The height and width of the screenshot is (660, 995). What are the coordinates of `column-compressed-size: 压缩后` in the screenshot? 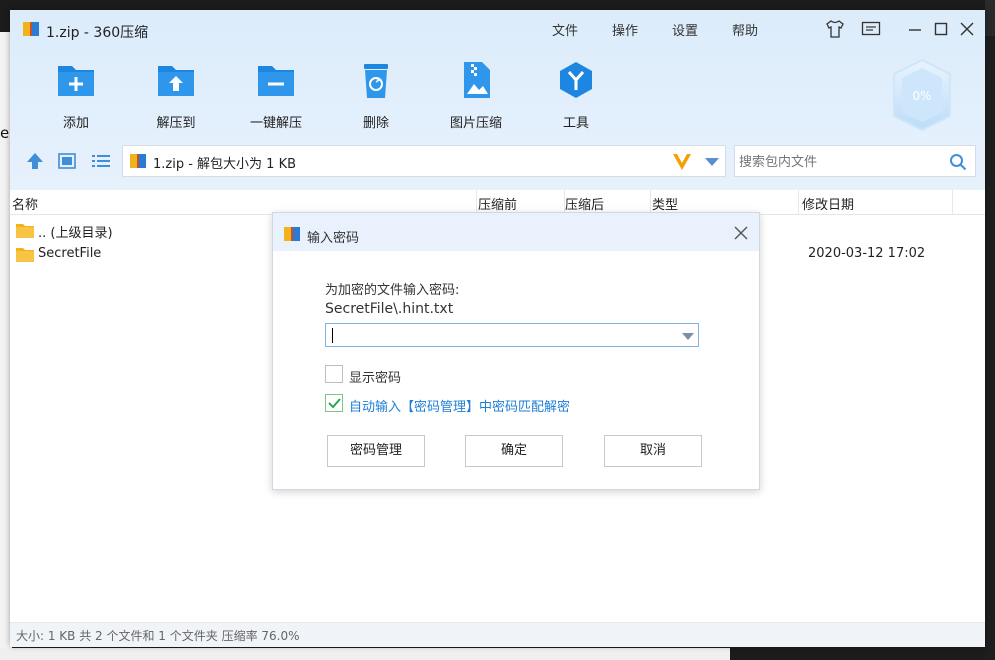 It's located at (584, 203).